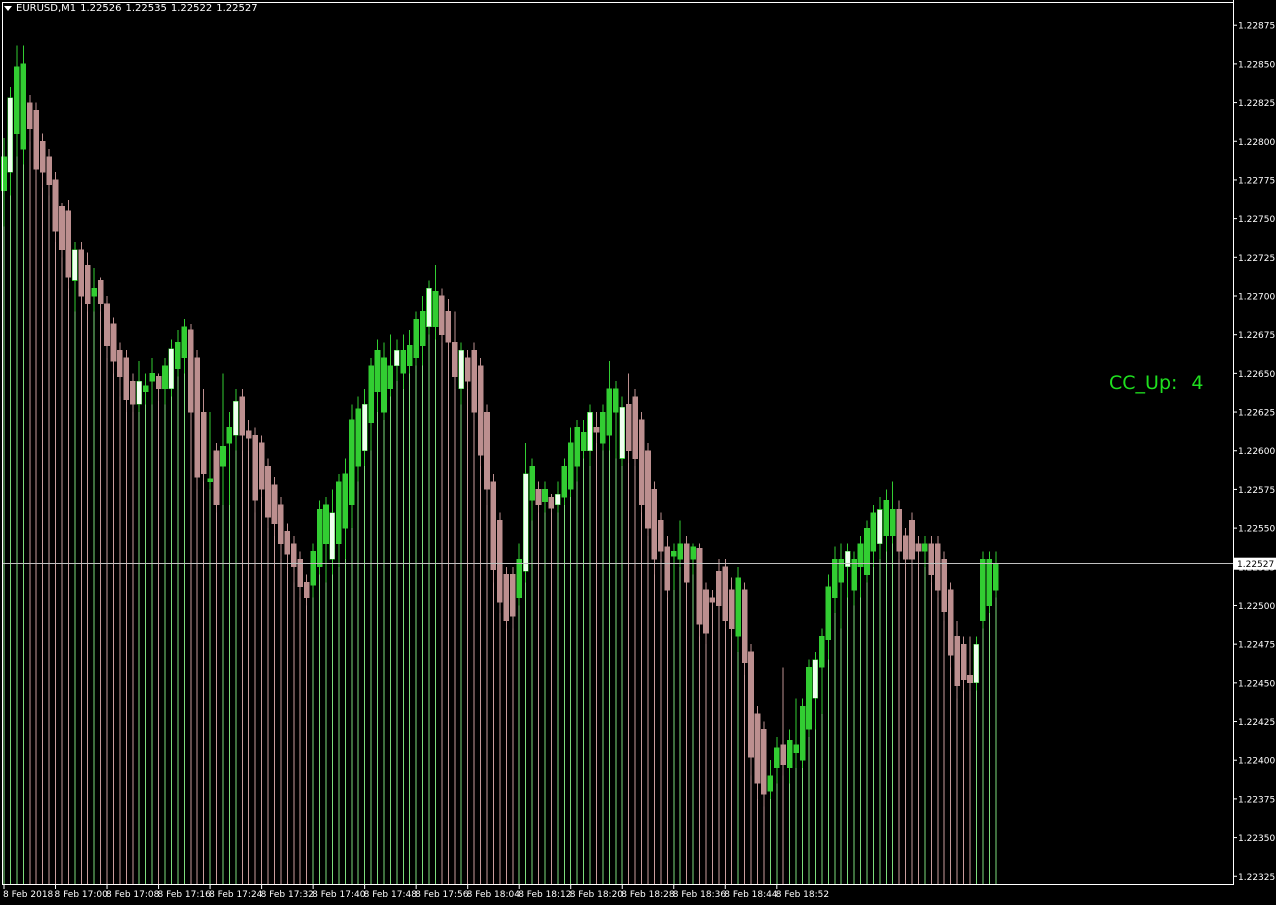 The width and height of the screenshot is (1276, 905). I want to click on close-price: 1.22527, so click(237, 8).